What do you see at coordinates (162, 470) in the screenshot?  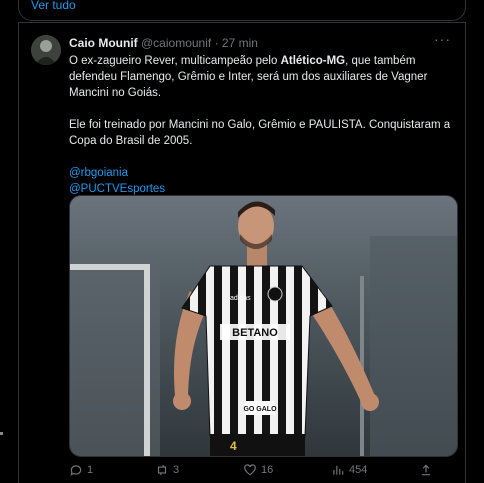 I see `retweet-icon` at bounding box center [162, 470].